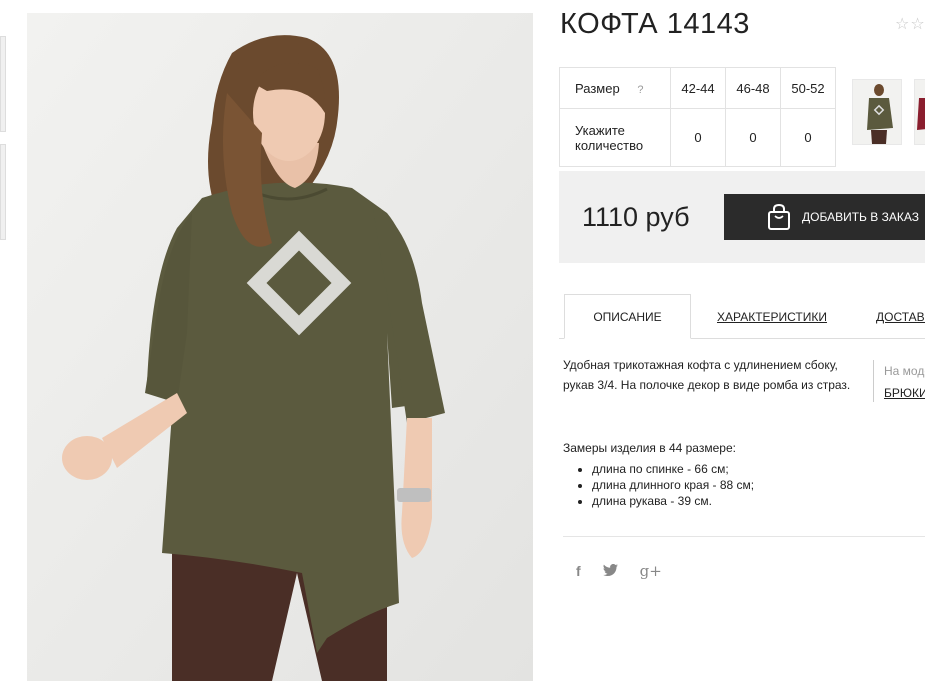 Image resolution: width=925 pixels, height=681 pixels. What do you see at coordinates (651, 571) in the screenshot?
I see `google-plus-icon: g+` at bounding box center [651, 571].